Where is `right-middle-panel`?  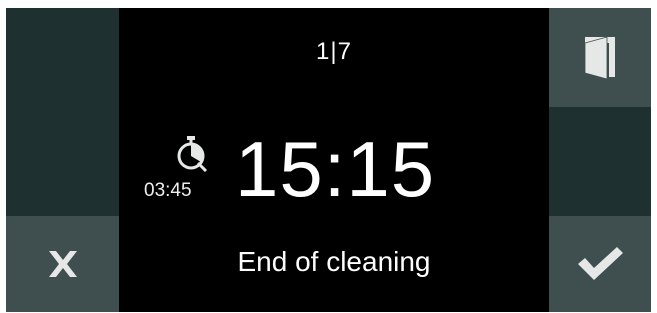 right-middle-panel is located at coordinates (600, 161).